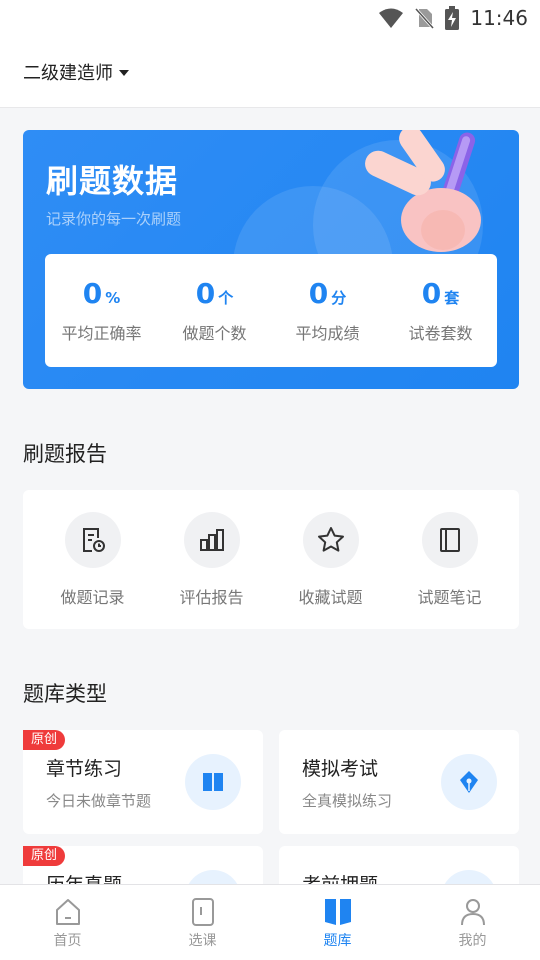 The width and height of the screenshot is (540, 960). What do you see at coordinates (469, 782) in the screenshot?
I see `pen-nib-icon` at bounding box center [469, 782].